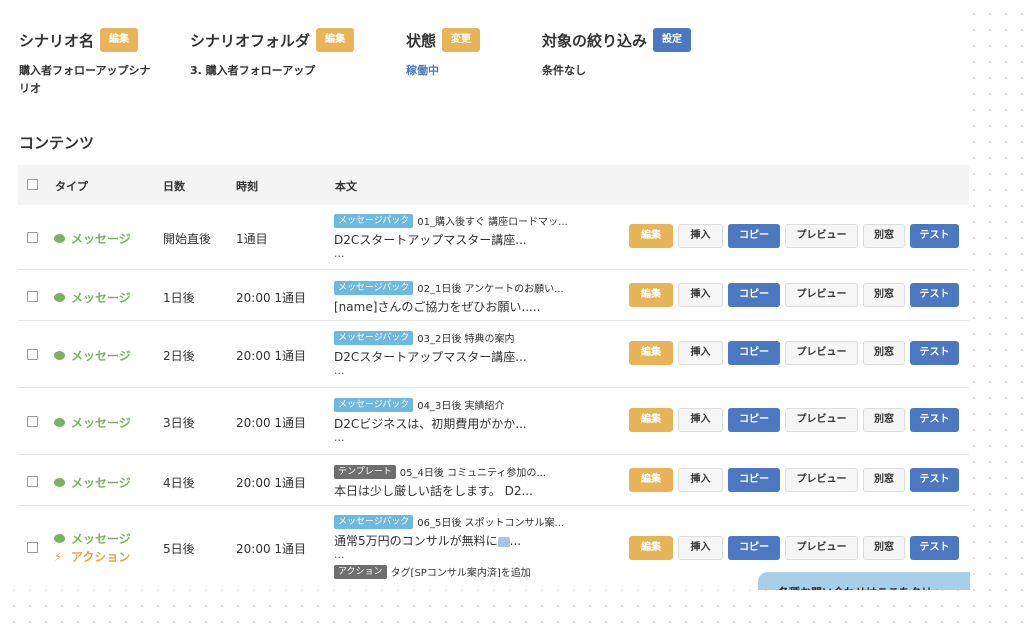 The height and width of the screenshot is (624, 1024). What do you see at coordinates (247, 186) in the screenshot?
I see `column-time: 時刻` at bounding box center [247, 186].